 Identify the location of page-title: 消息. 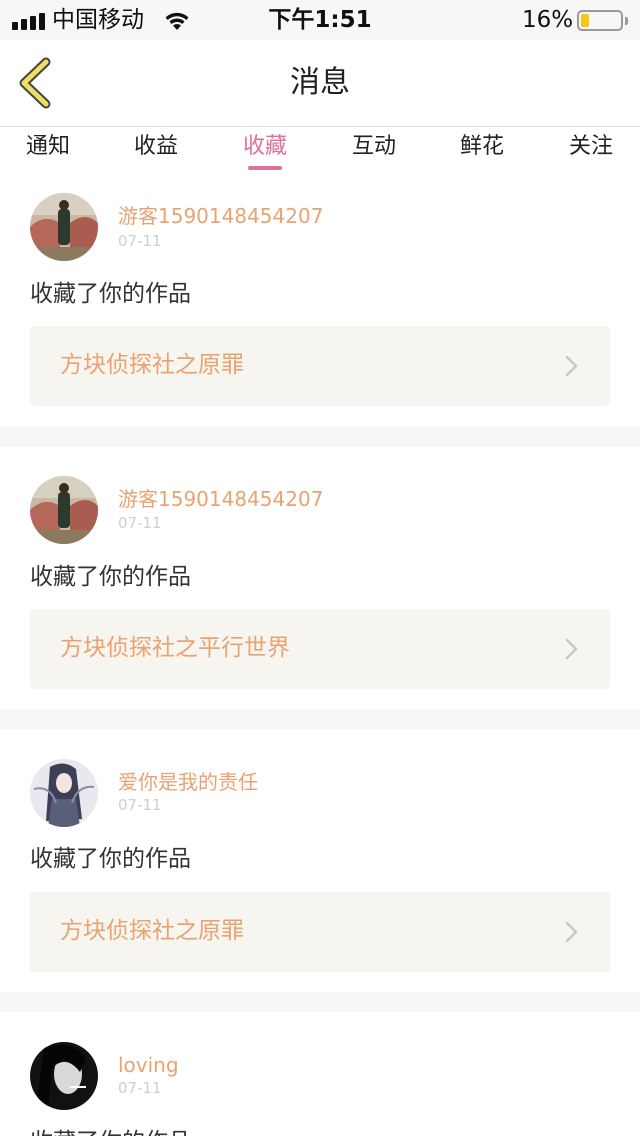
(320, 82).